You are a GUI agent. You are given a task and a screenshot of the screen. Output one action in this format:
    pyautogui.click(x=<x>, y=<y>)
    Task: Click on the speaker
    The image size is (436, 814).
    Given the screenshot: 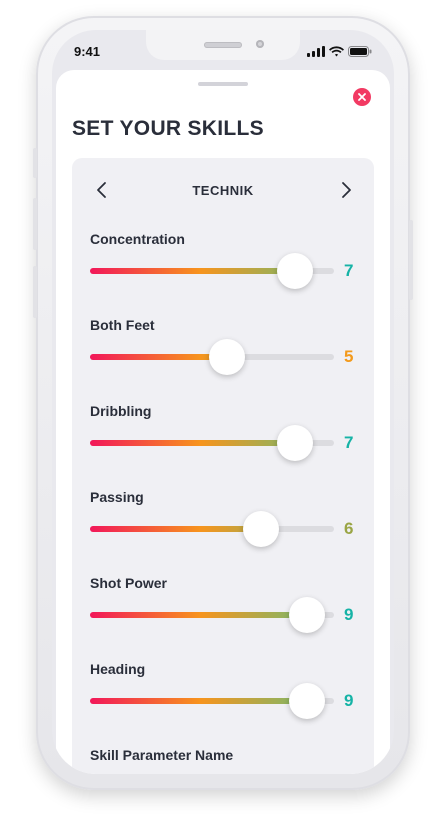 What is the action you would take?
    pyautogui.click(x=223, y=45)
    